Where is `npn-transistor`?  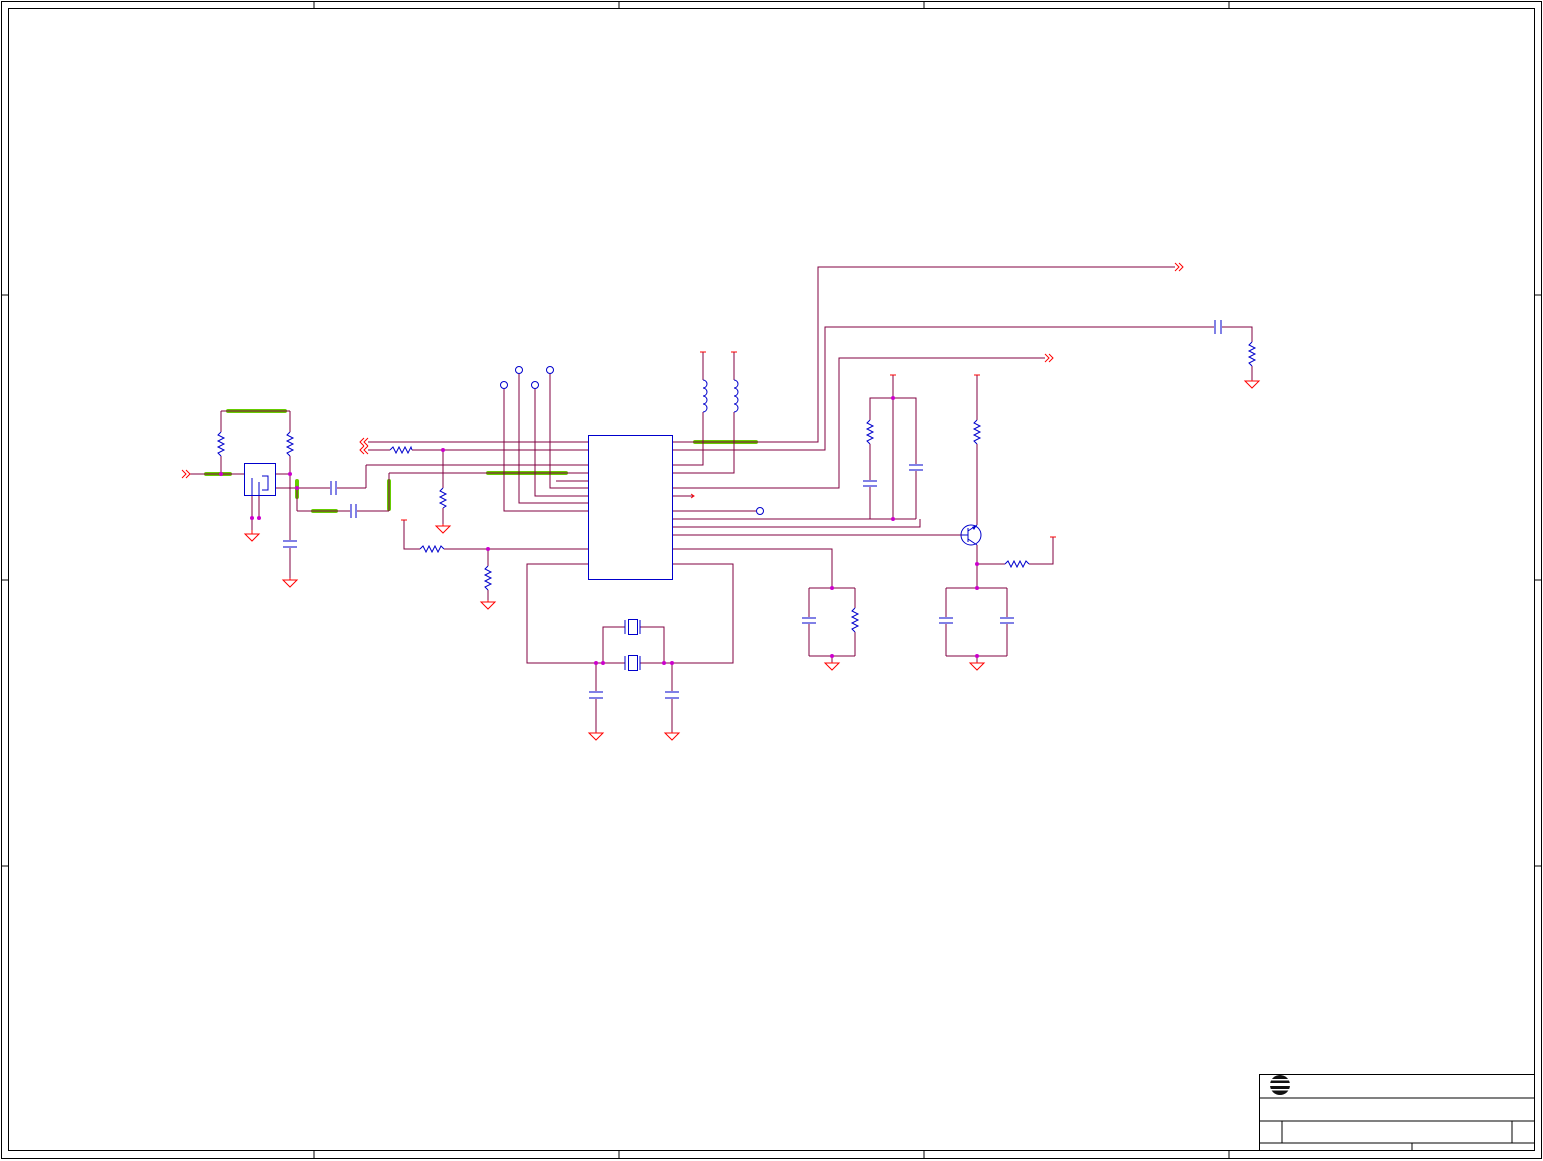 npn-transistor is located at coordinates (971, 535).